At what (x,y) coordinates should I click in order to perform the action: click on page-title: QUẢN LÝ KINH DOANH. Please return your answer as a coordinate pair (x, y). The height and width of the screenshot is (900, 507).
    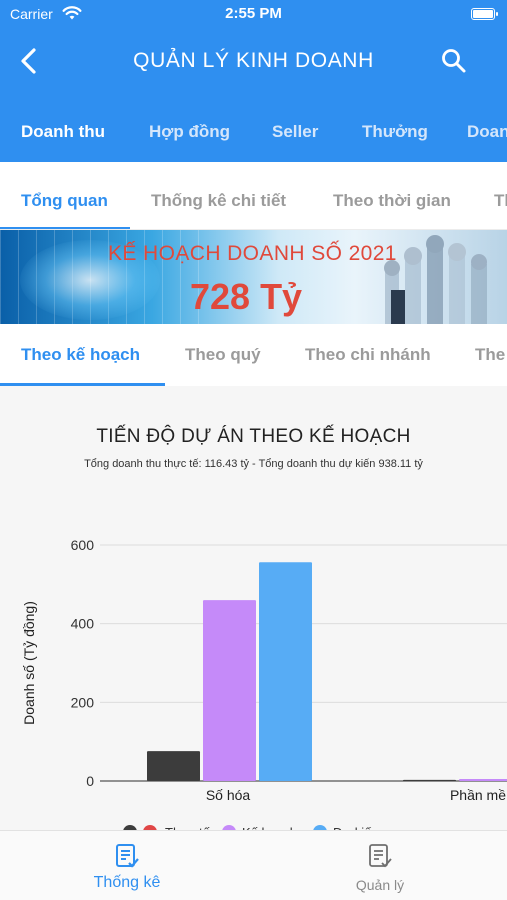
    Looking at the image, I should click on (253, 60).